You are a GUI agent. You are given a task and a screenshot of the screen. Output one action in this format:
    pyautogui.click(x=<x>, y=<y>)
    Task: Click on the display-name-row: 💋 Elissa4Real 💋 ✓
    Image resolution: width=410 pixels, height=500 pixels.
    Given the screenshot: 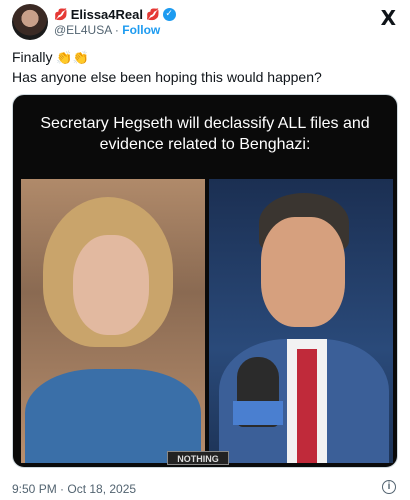 What is the action you would take?
    pyautogui.click(x=115, y=14)
    